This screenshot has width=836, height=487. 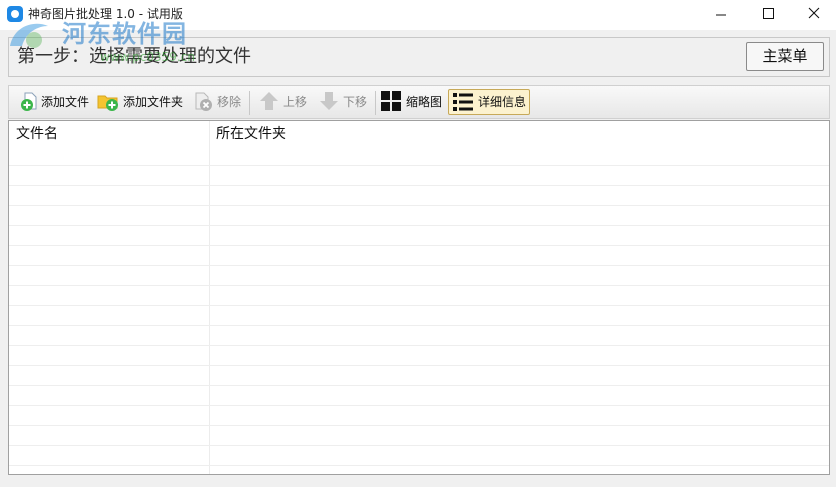 What do you see at coordinates (391, 101) in the screenshot?
I see `grid-icon` at bounding box center [391, 101].